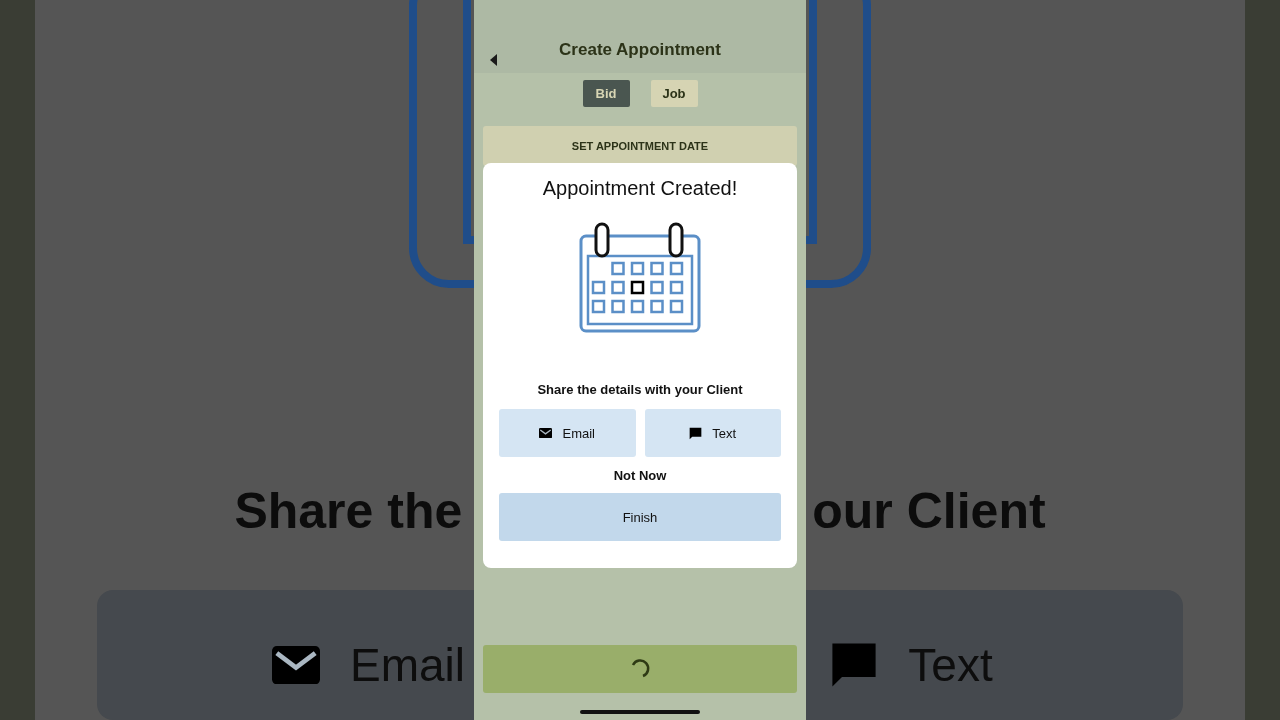  What do you see at coordinates (640, 188) in the screenshot?
I see `dialog-title: Appointment Created!` at bounding box center [640, 188].